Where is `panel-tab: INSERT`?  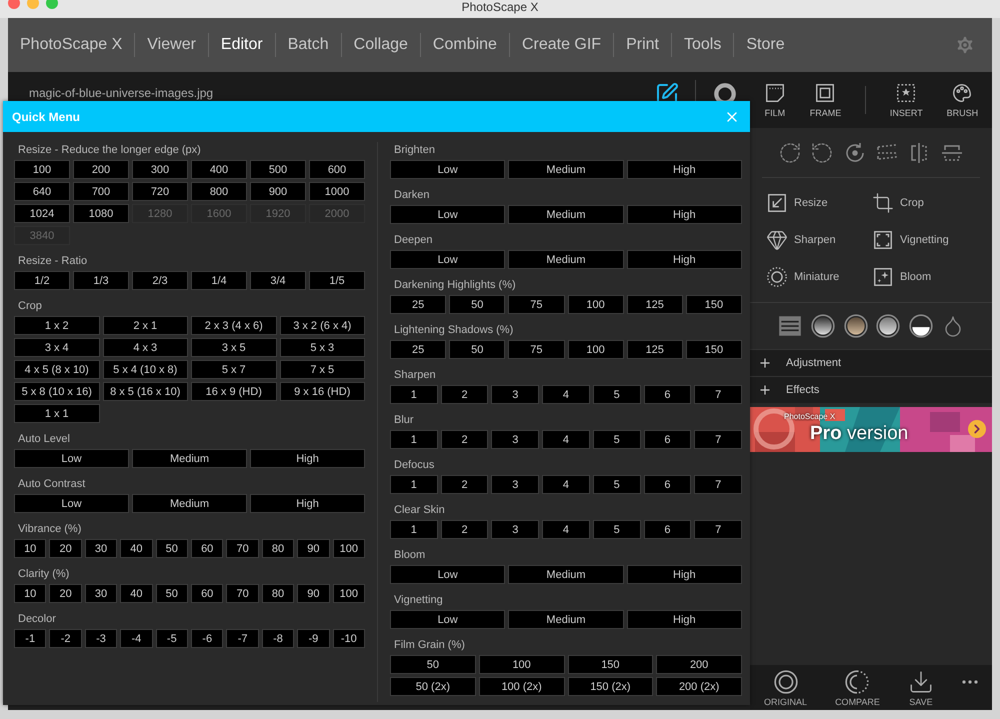
panel-tab: INSERT is located at coordinates (906, 100).